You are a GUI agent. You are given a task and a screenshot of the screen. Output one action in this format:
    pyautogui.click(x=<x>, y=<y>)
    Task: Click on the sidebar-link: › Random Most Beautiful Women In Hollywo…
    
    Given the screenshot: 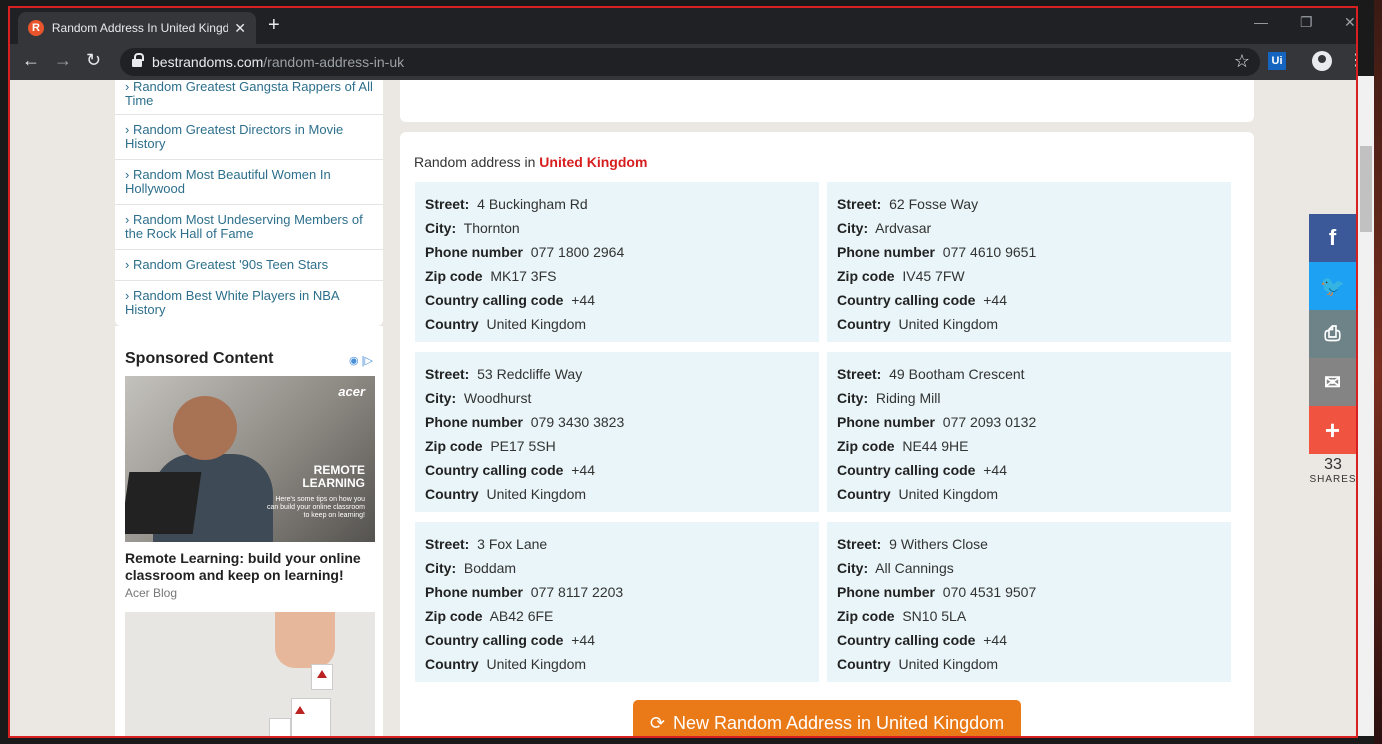 What is the action you would take?
    pyautogui.click(x=249, y=182)
    